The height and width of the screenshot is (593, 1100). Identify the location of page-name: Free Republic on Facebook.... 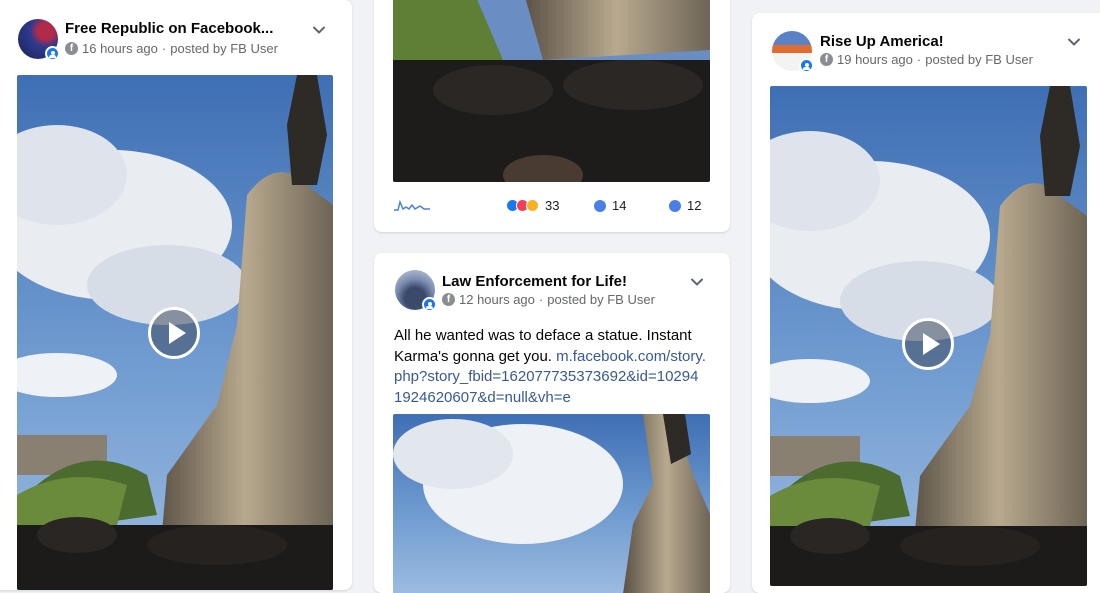
(170, 28).